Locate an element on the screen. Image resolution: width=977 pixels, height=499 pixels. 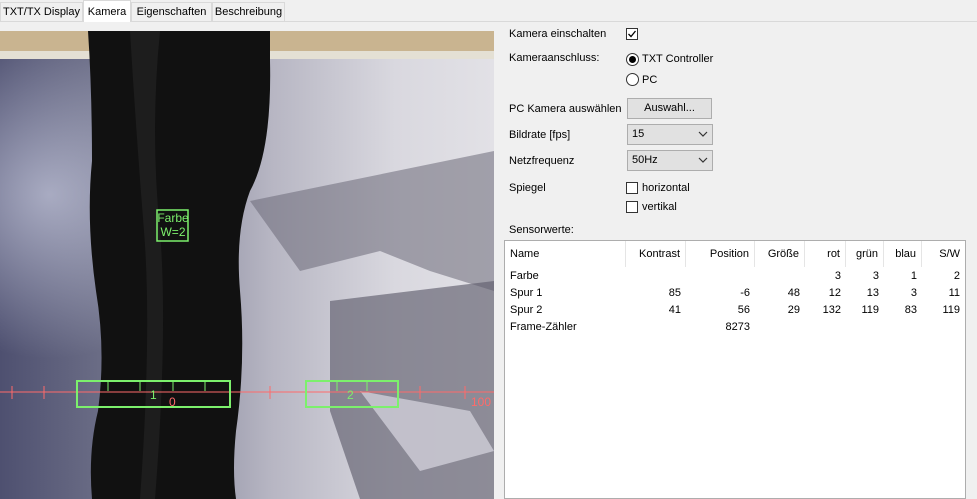
table-cell: 132 is located at coordinates (831, 310).